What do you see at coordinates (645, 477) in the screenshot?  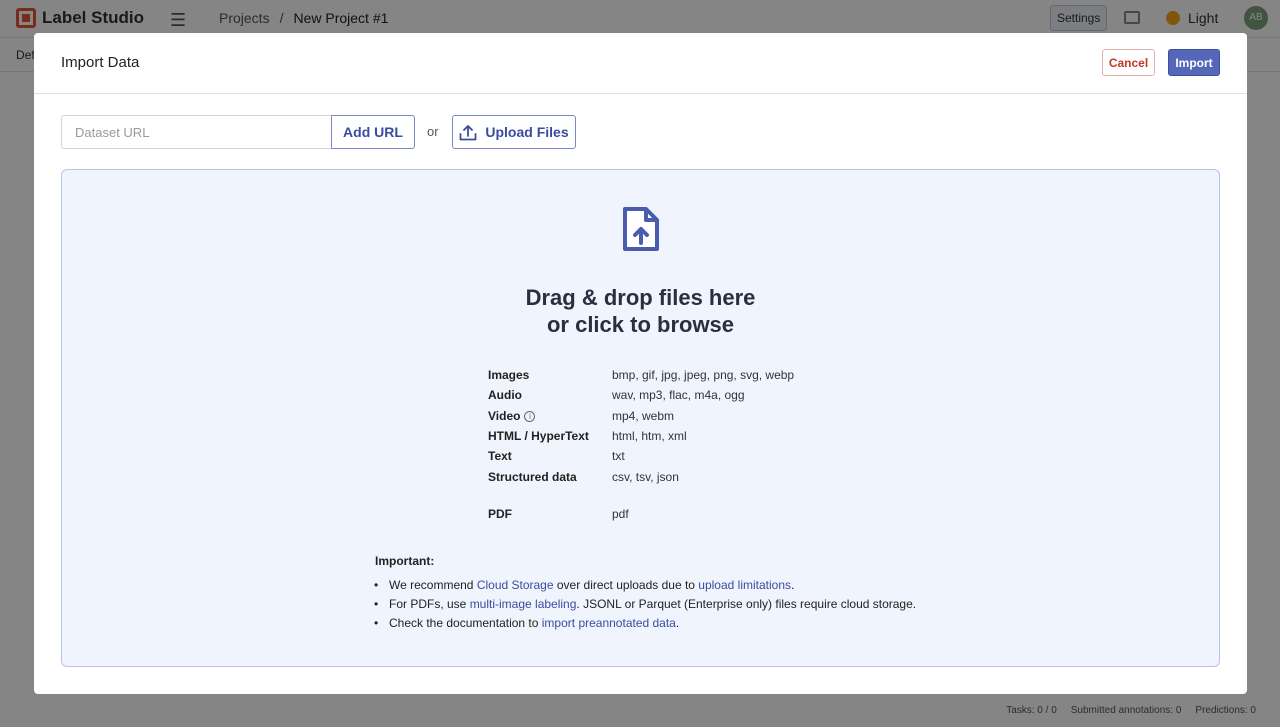 I see `format-extensions: csv, tsv, json` at bounding box center [645, 477].